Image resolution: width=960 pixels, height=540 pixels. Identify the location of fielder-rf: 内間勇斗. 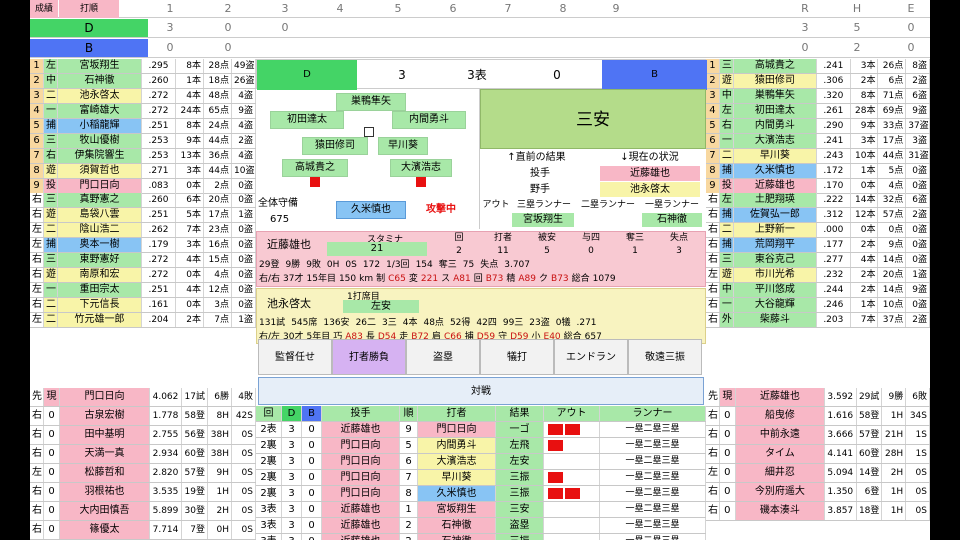
(429, 120).